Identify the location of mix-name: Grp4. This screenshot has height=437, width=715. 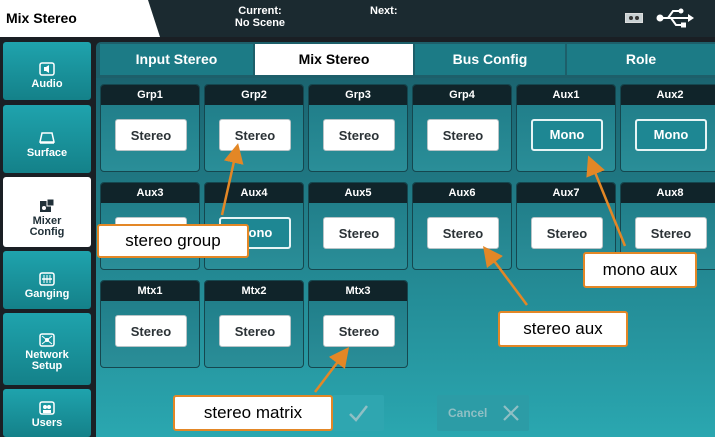
(462, 95).